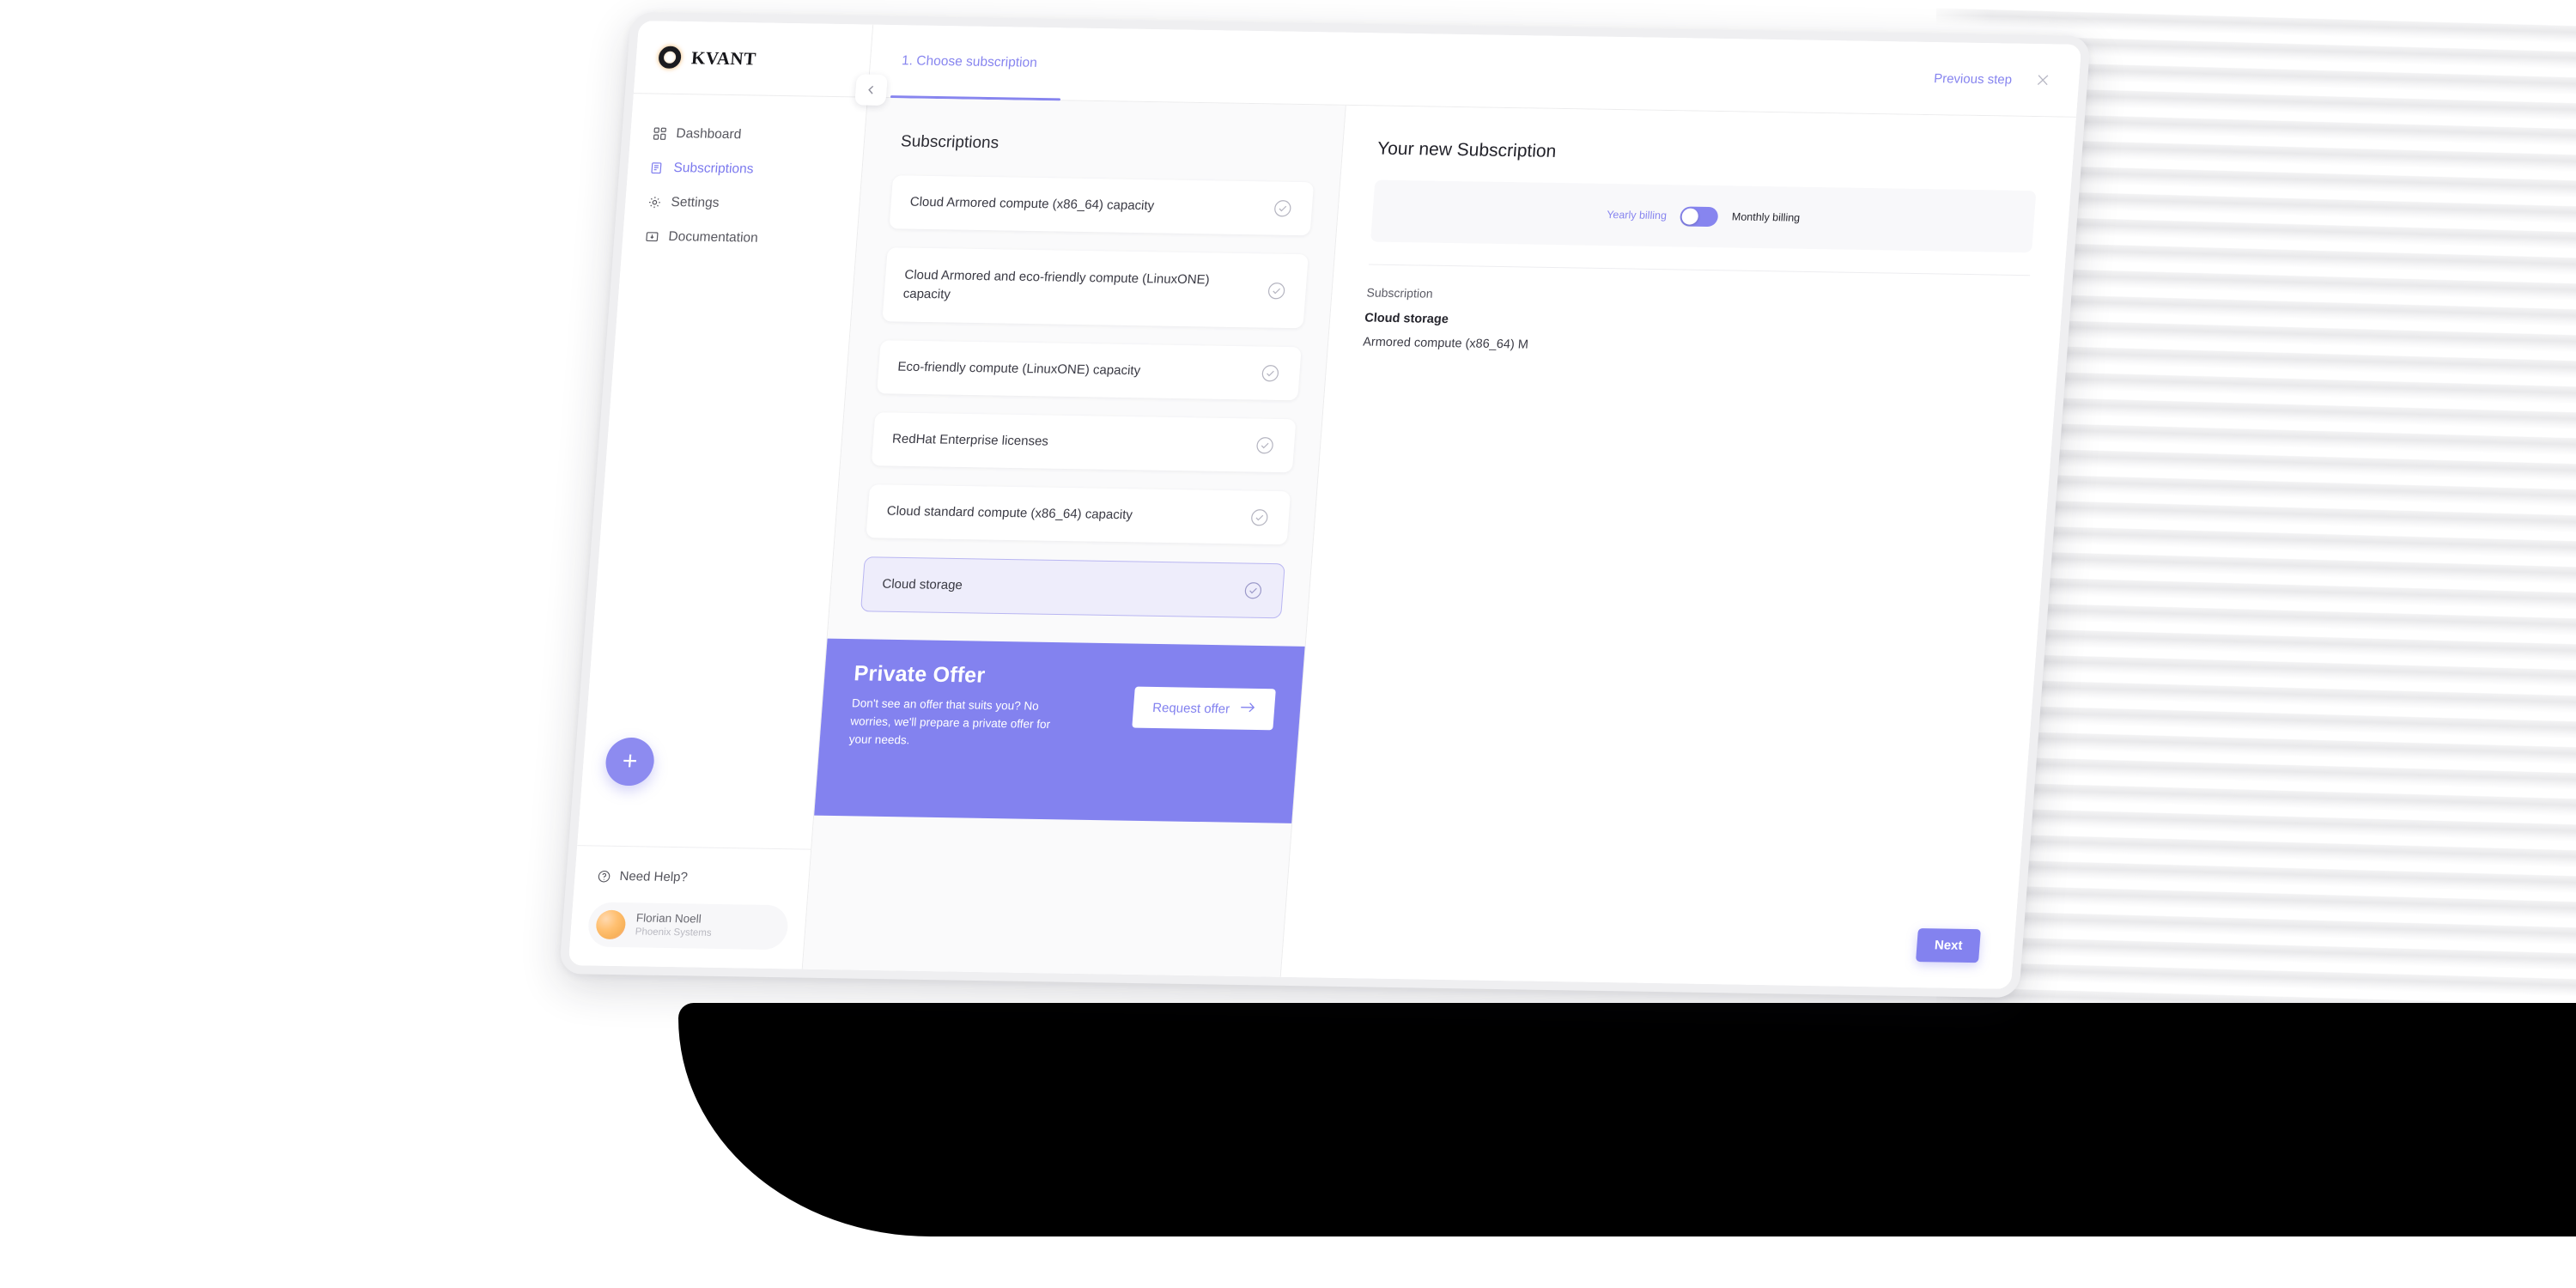 This screenshot has width=2576, height=1288. I want to click on chevron-left-icon, so click(872, 90).